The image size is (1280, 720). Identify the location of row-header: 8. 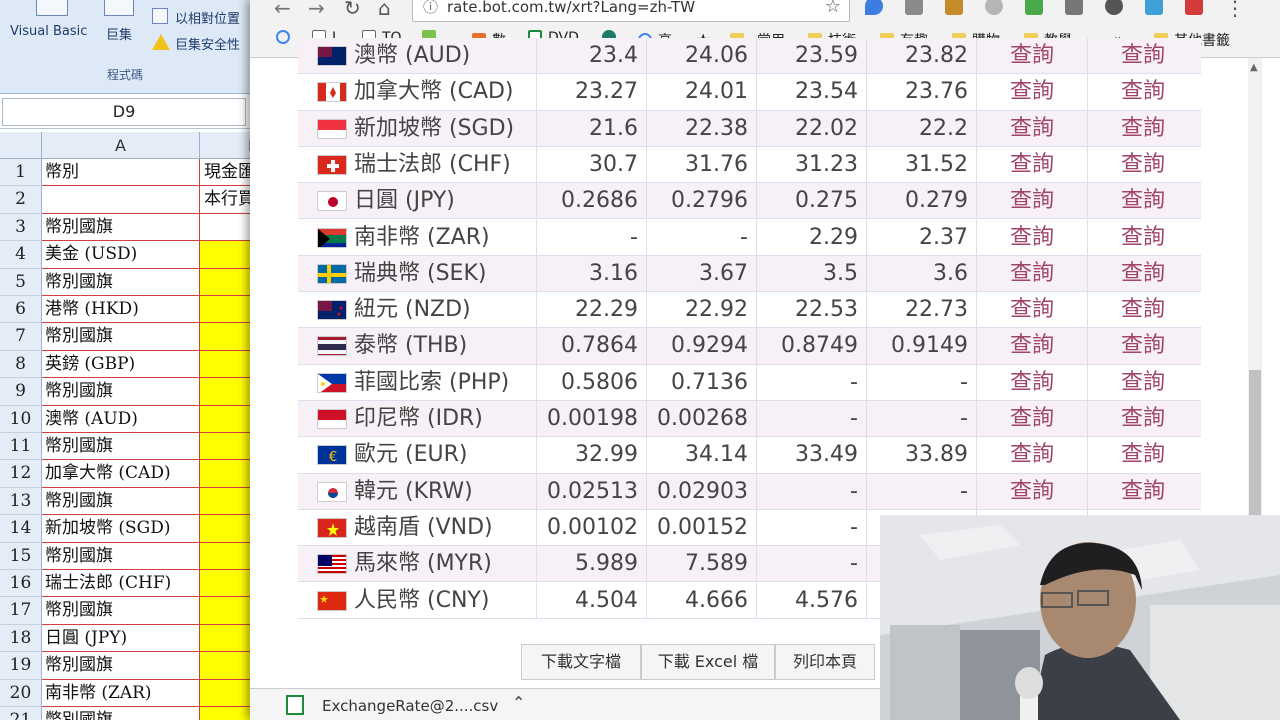
(21, 364).